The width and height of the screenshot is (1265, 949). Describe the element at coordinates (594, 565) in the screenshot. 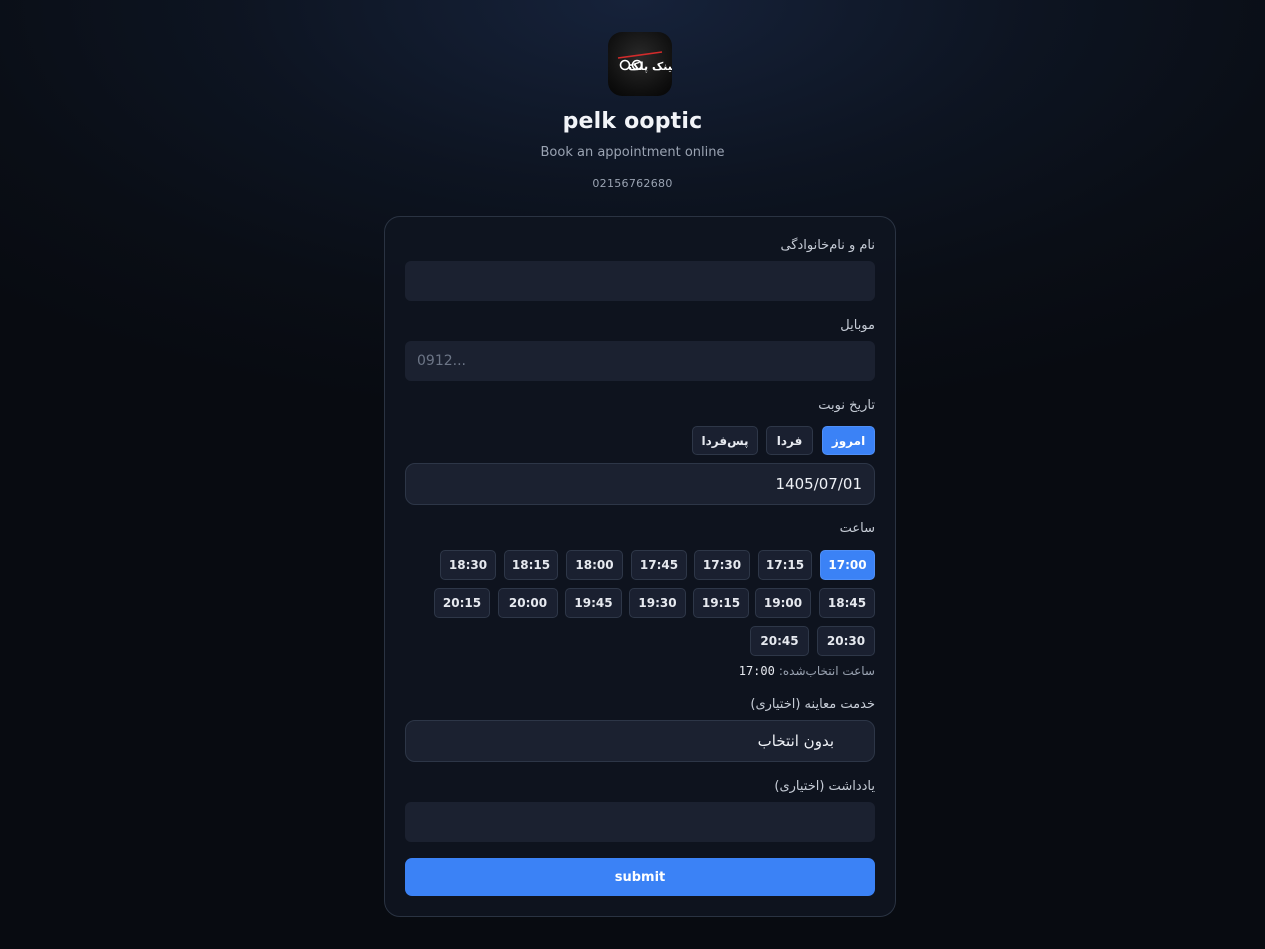

I see `time-slot-1800: 18:00` at that location.